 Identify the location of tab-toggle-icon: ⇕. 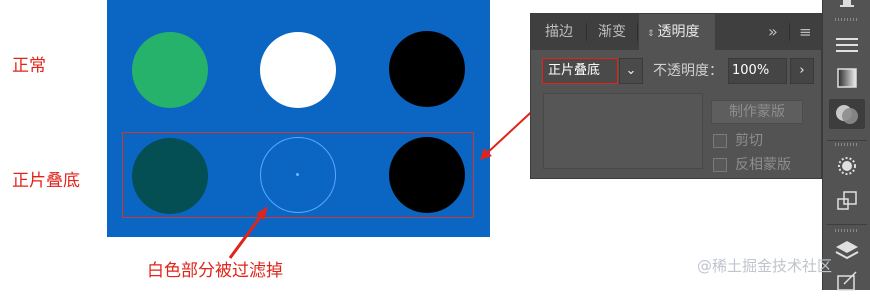
(651, 34).